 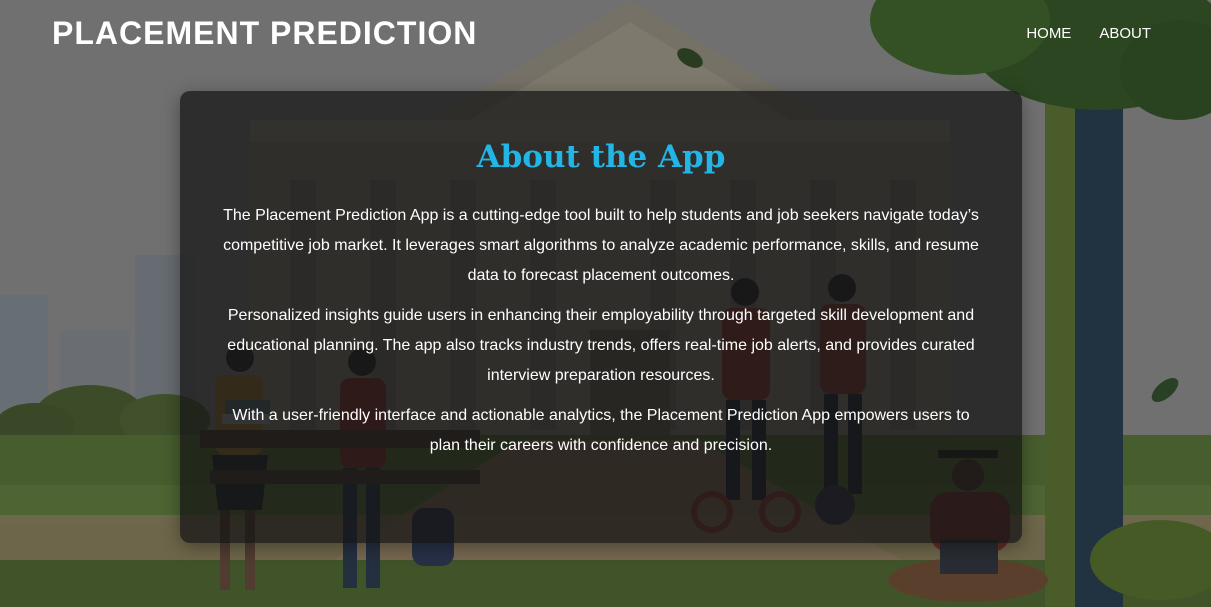 I want to click on top-navbar: PLACEMENT PREDICTION HOME ABOUT, so click(x=605, y=35).